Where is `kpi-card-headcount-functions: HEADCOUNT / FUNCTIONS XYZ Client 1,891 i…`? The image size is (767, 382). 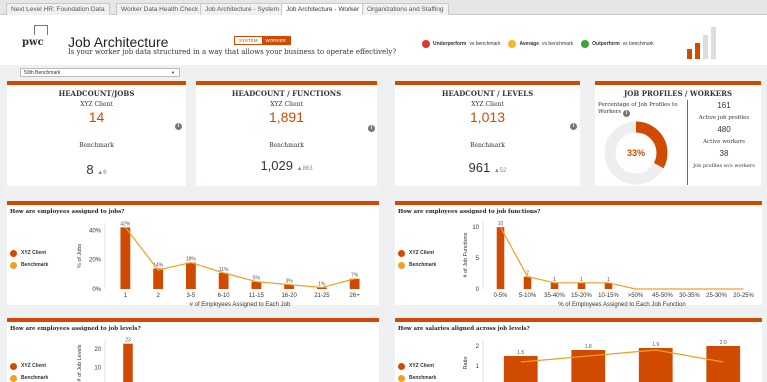
kpi-card-headcount-functions: HEADCOUNT / FUNCTIONS XYZ Client 1,891 i… is located at coordinates (286, 133).